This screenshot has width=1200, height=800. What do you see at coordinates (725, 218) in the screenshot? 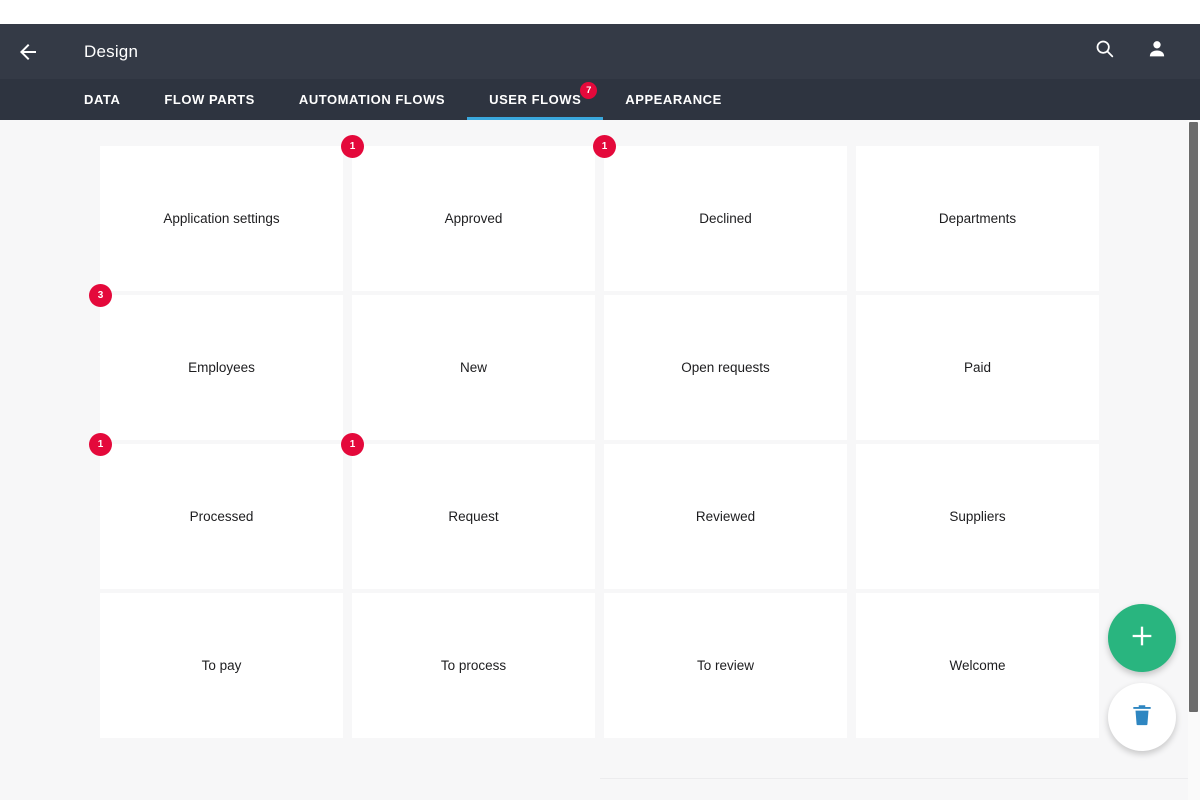
I see `card-label: Declined` at bounding box center [725, 218].